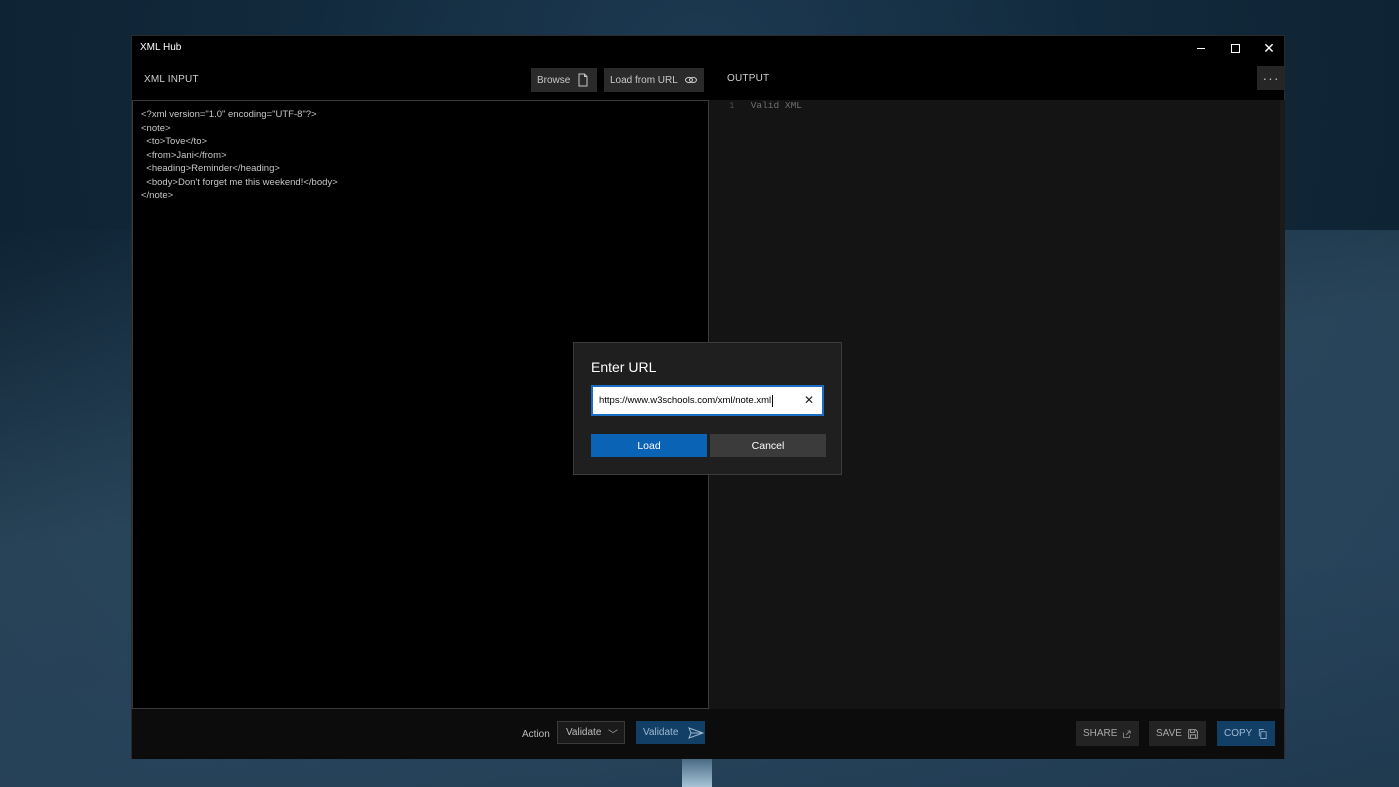  What do you see at coordinates (768, 445) in the screenshot?
I see `cancel-button: Cancel` at bounding box center [768, 445].